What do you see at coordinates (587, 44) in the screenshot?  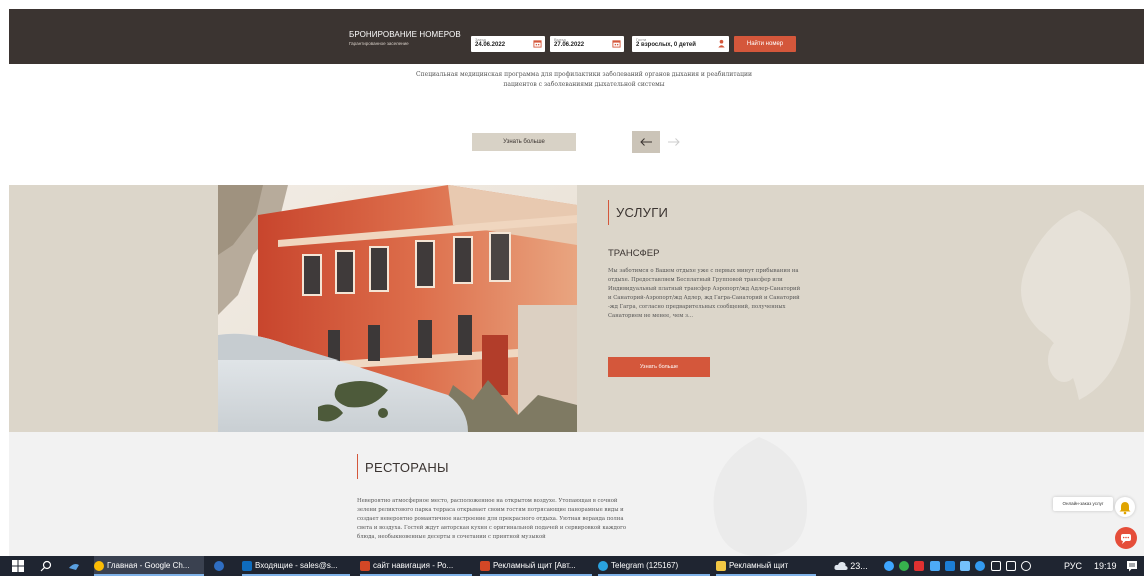 I see `checkout-field: Выезд 27.06.2022` at bounding box center [587, 44].